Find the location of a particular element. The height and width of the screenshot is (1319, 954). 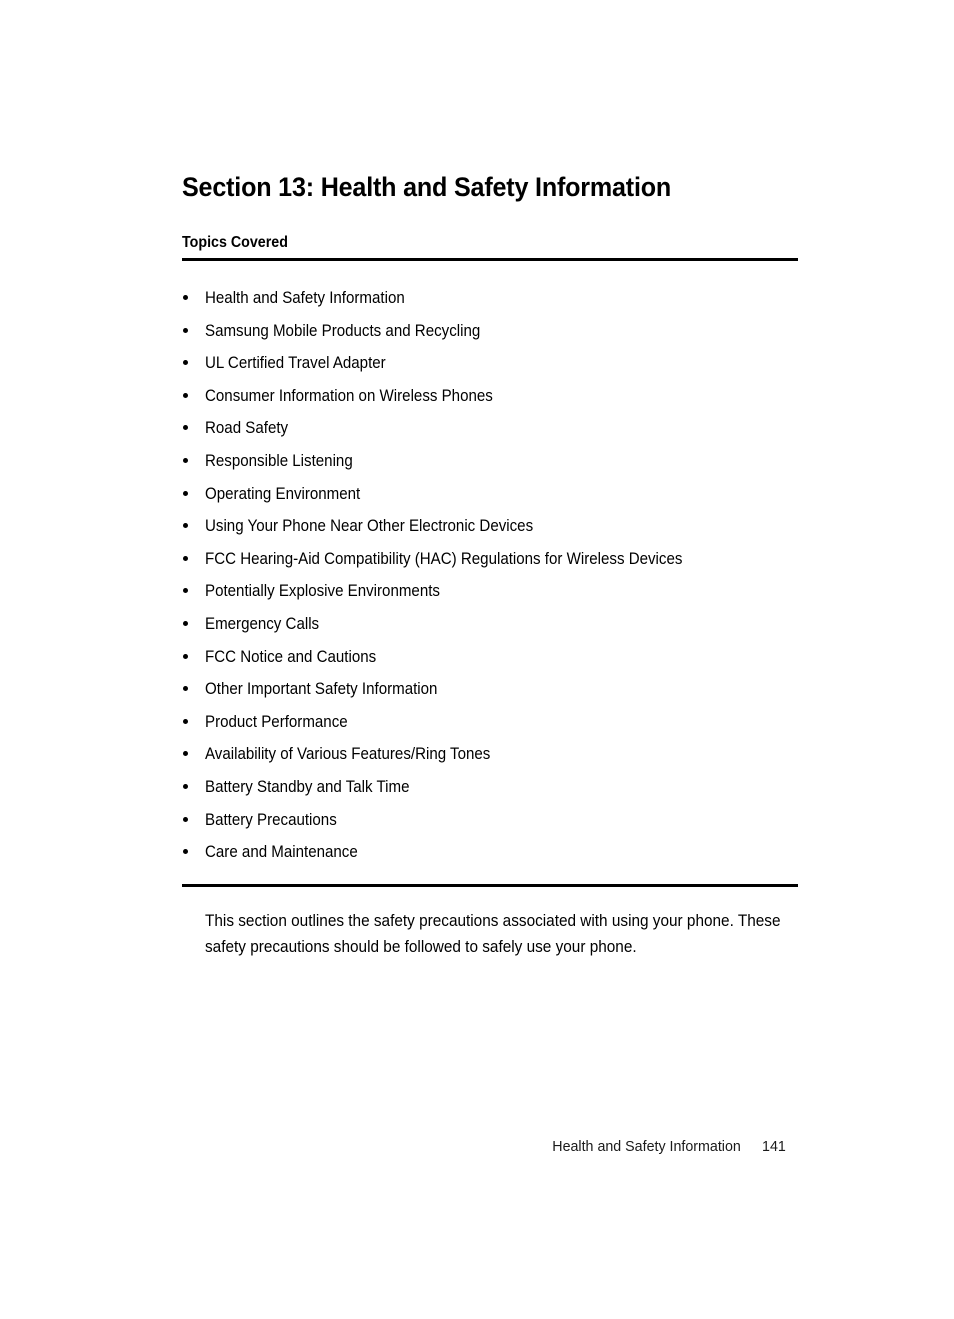

list-item: Care and Maintenance is located at coordinates (502, 858).